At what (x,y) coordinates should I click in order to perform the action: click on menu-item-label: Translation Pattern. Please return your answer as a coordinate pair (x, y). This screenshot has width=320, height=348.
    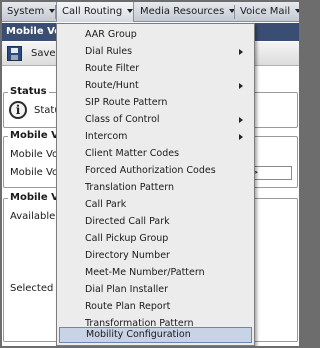
    Looking at the image, I should click on (129, 187).